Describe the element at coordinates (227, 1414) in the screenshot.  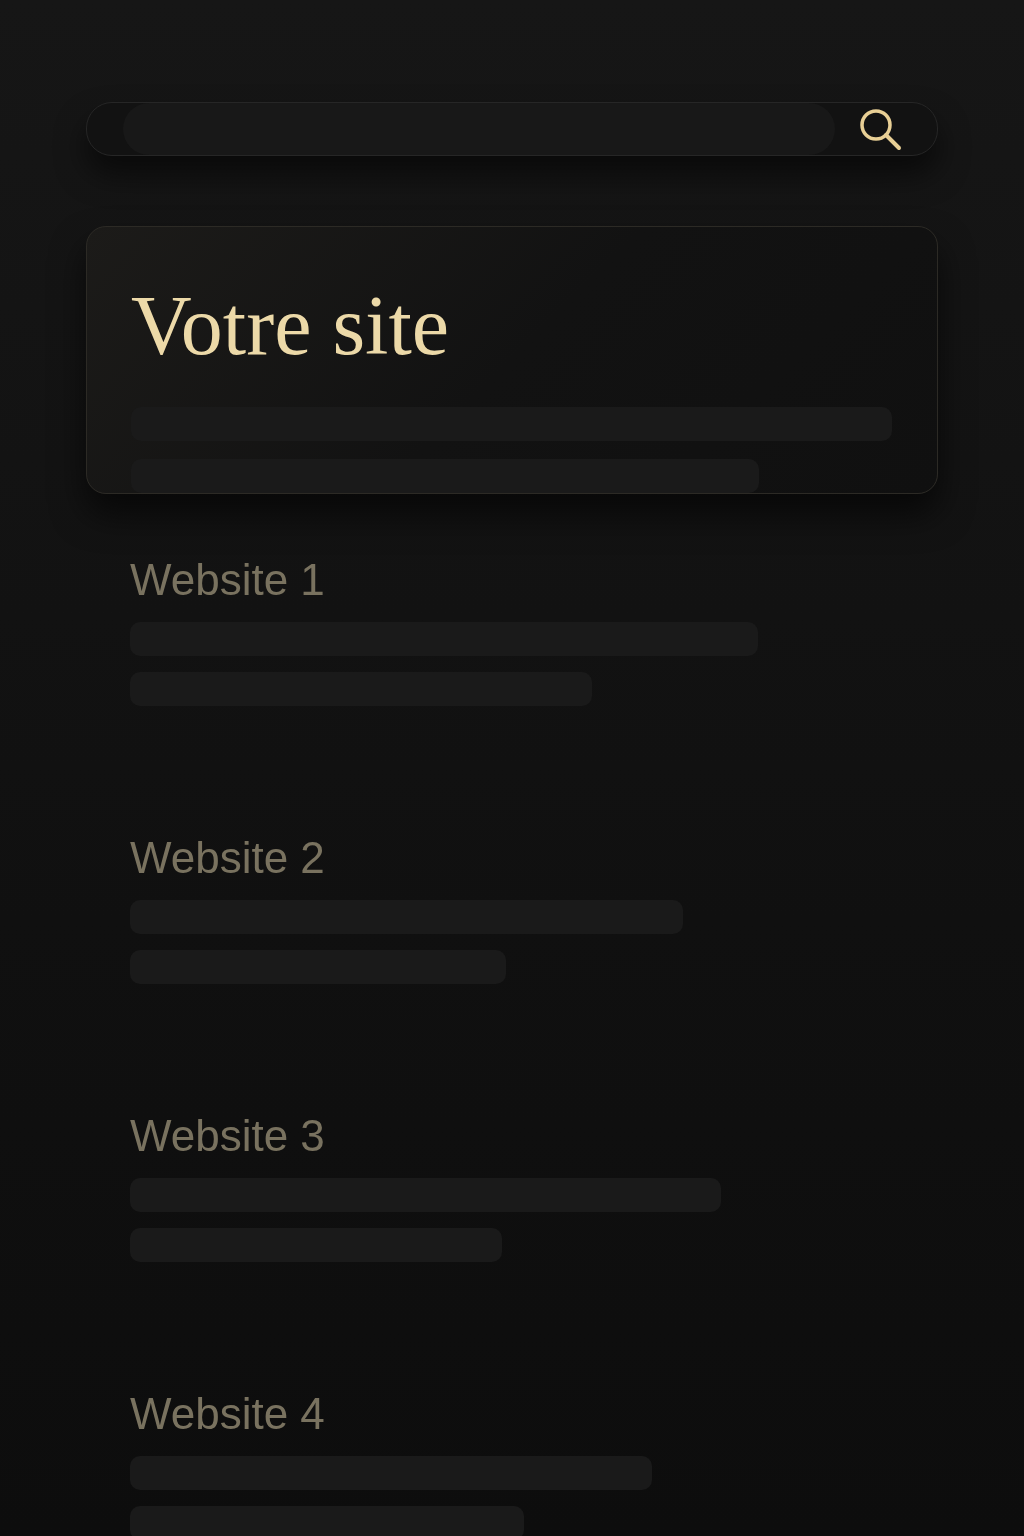
I see `result-title: Website 4` at that location.